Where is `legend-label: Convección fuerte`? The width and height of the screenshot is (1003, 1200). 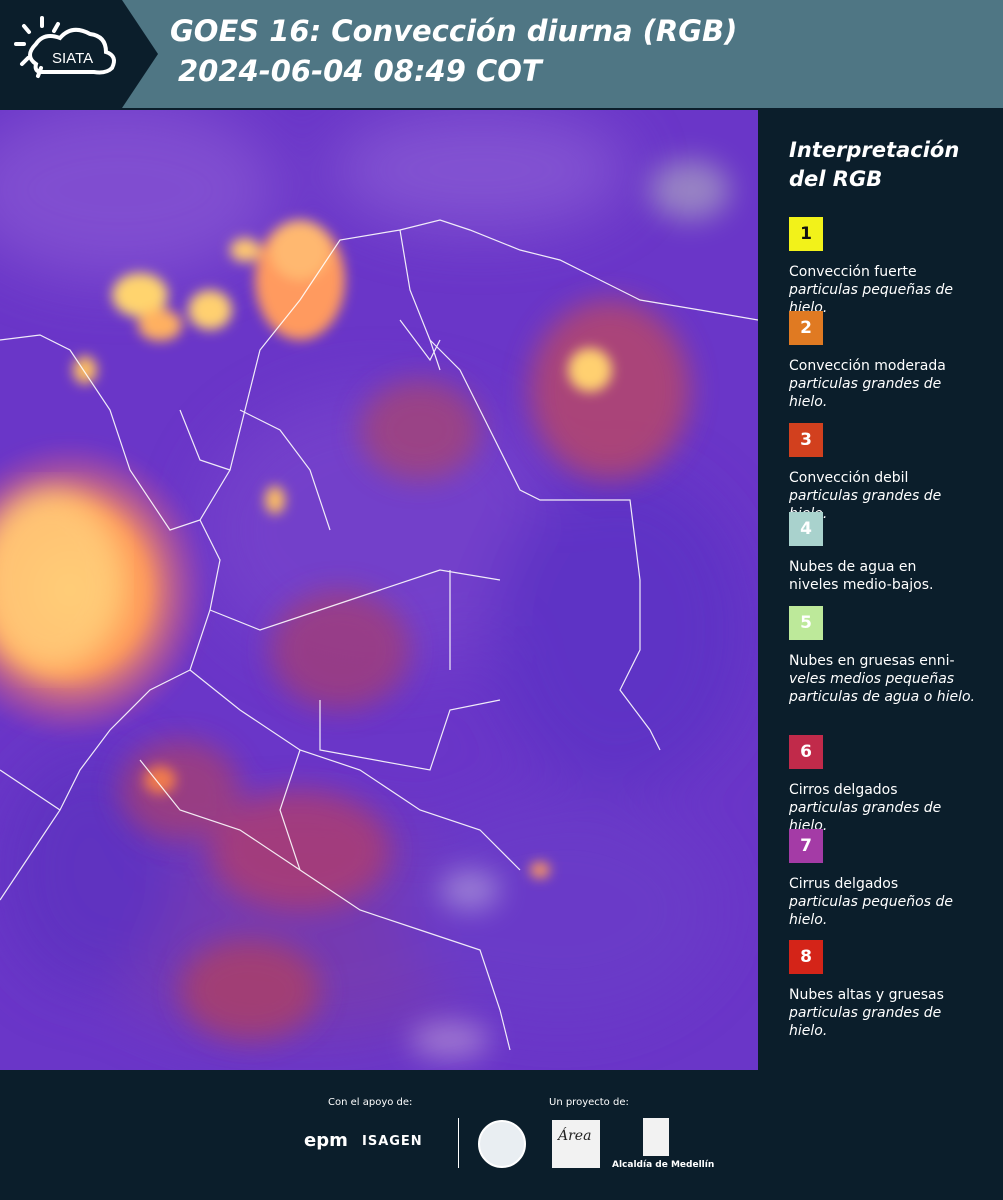
legend-label: Convección fuerte is located at coordinates (853, 272).